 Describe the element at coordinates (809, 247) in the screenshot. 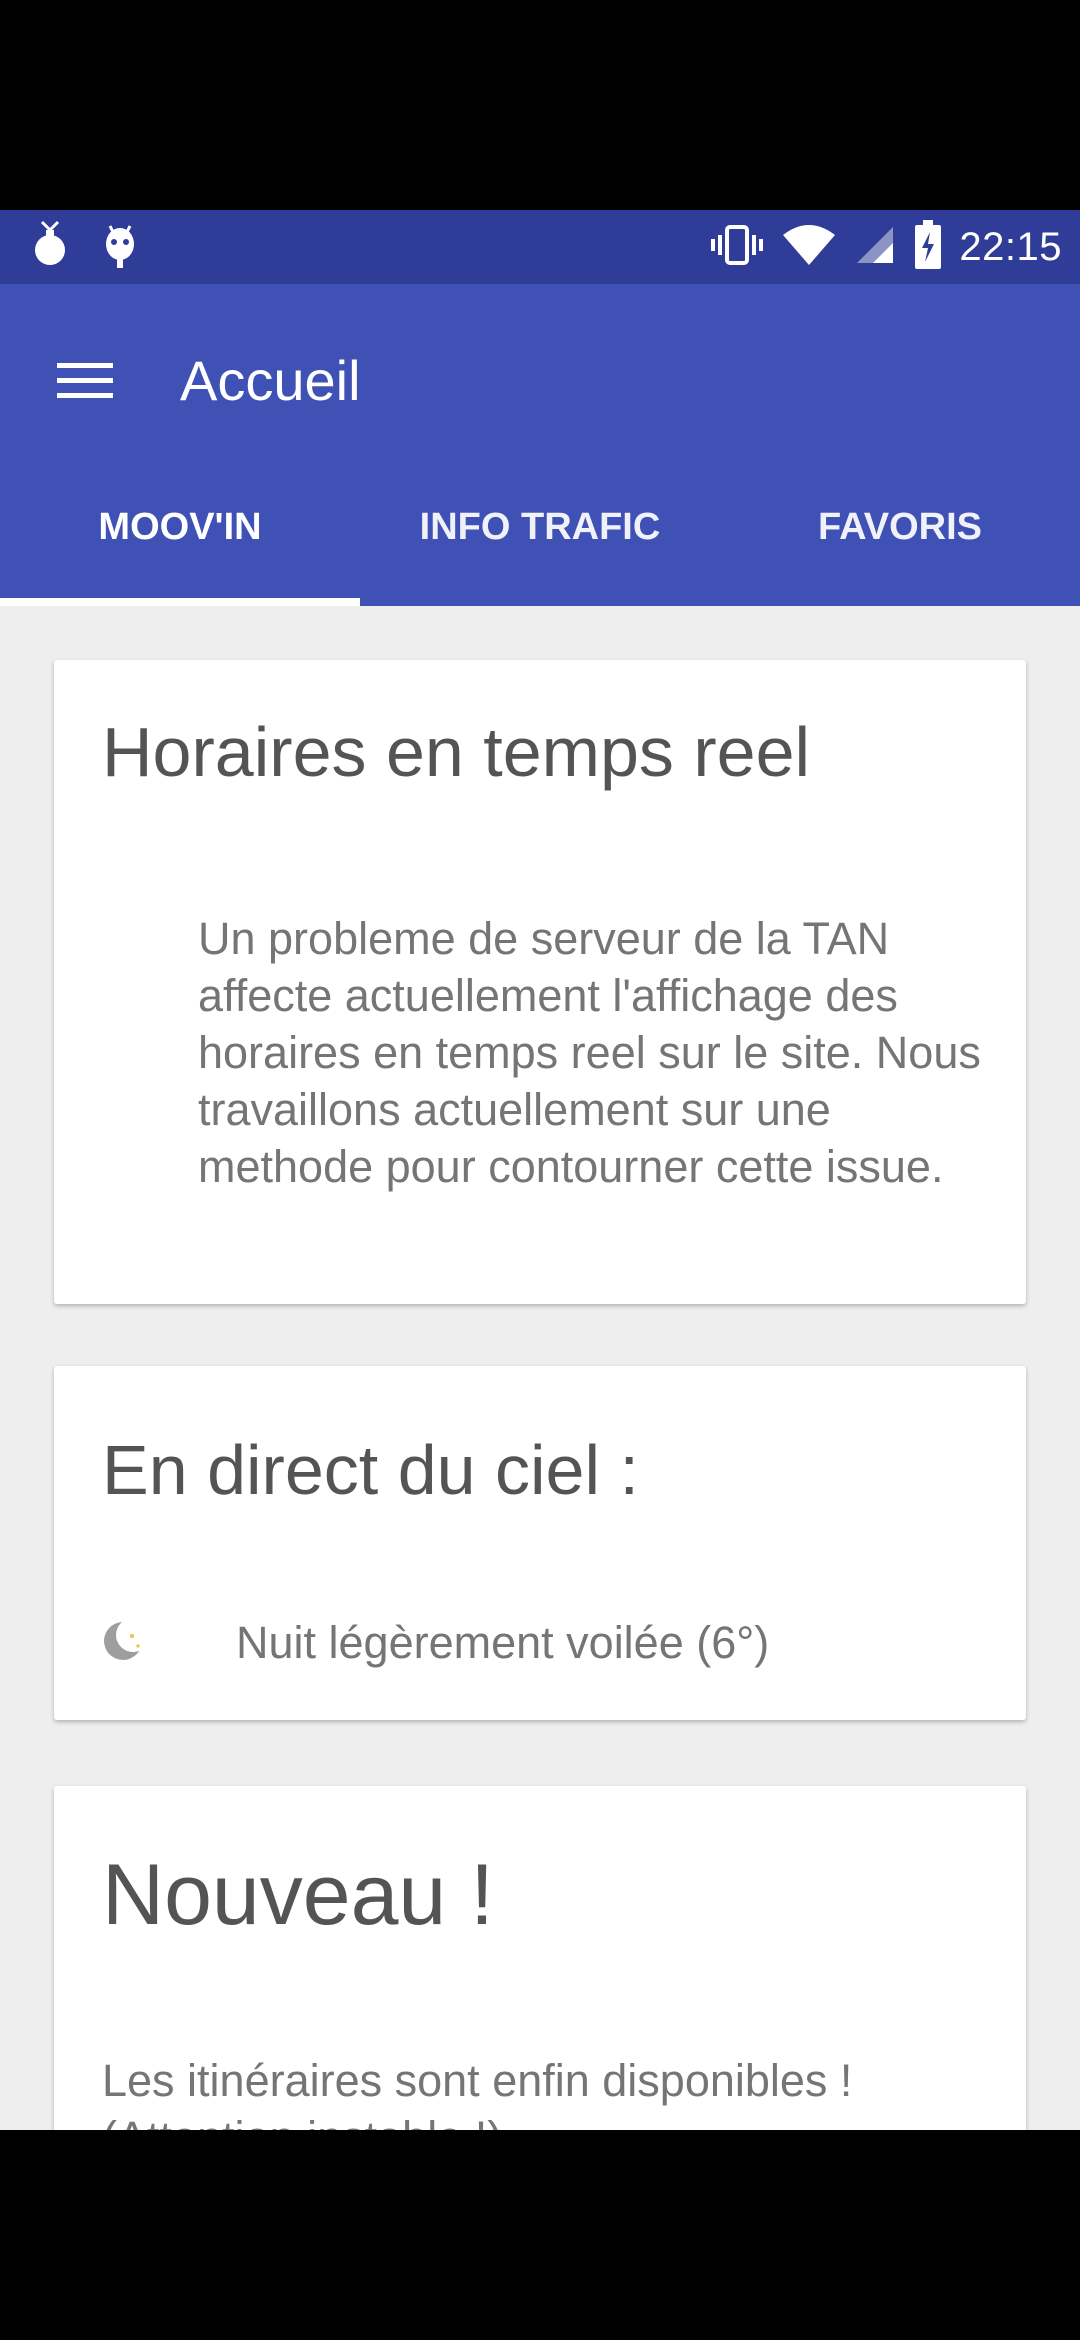

I see `wifi-icon` at that location.